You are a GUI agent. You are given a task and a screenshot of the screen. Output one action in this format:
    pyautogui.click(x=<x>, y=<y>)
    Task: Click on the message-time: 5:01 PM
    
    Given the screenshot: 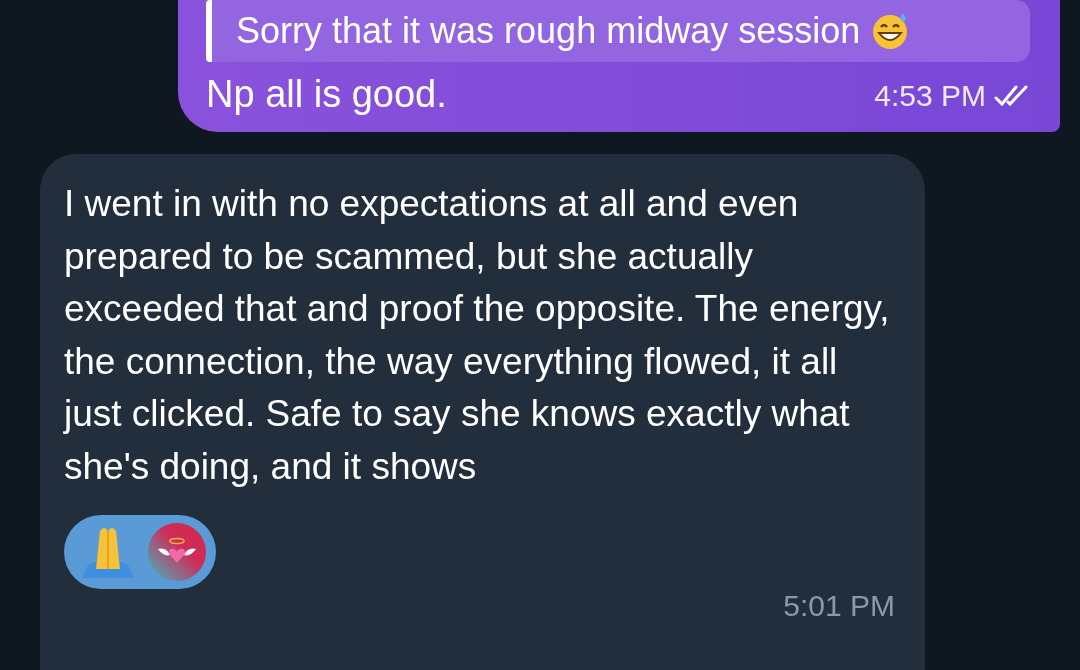 What is the action you would take?
    pyautogui.click(x=838, y=606)
    